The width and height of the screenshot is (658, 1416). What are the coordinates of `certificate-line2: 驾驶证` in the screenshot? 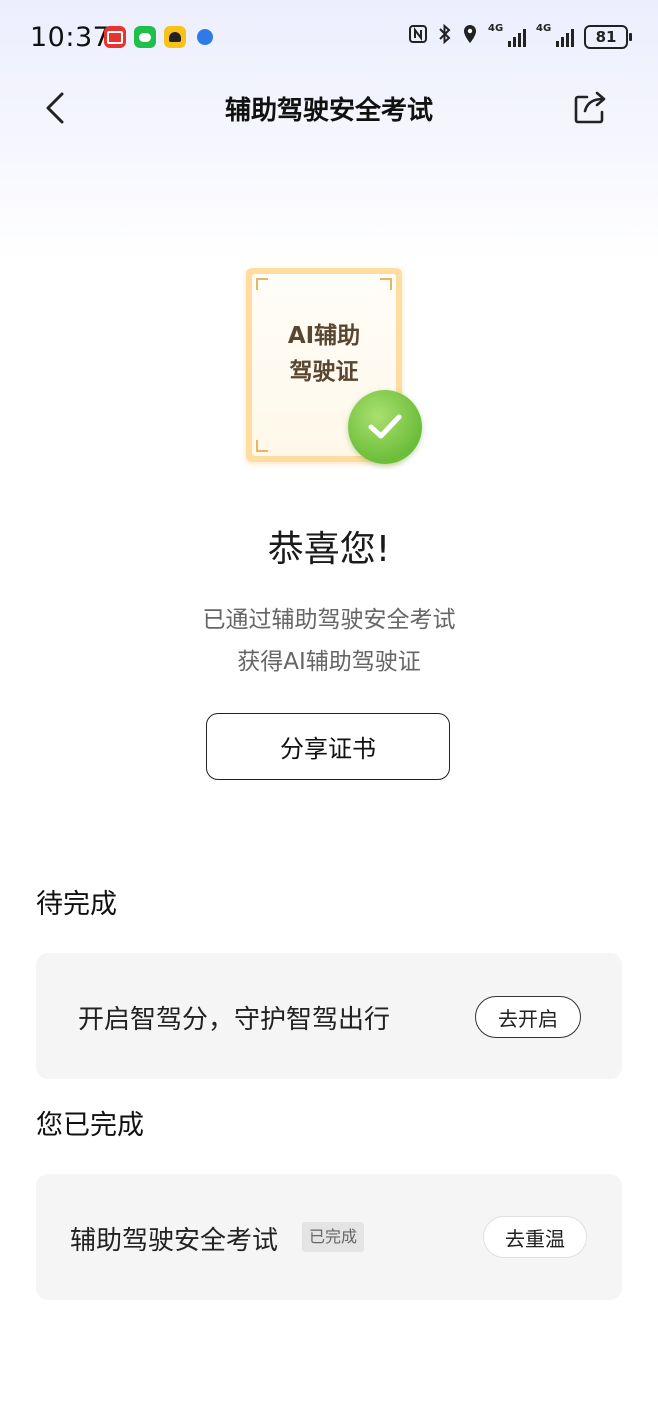 It's located at (324, 372).